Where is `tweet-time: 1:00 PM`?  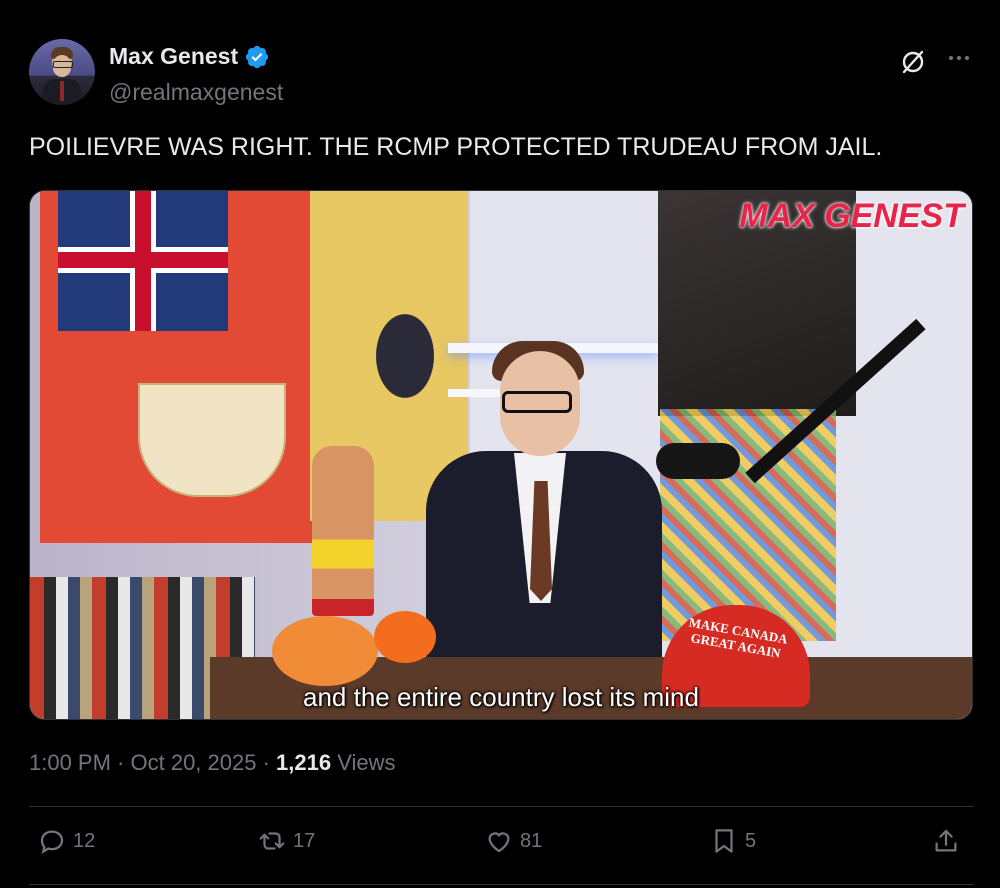
tweet-time: 1:00 PM is located at coordinates (70, 762).